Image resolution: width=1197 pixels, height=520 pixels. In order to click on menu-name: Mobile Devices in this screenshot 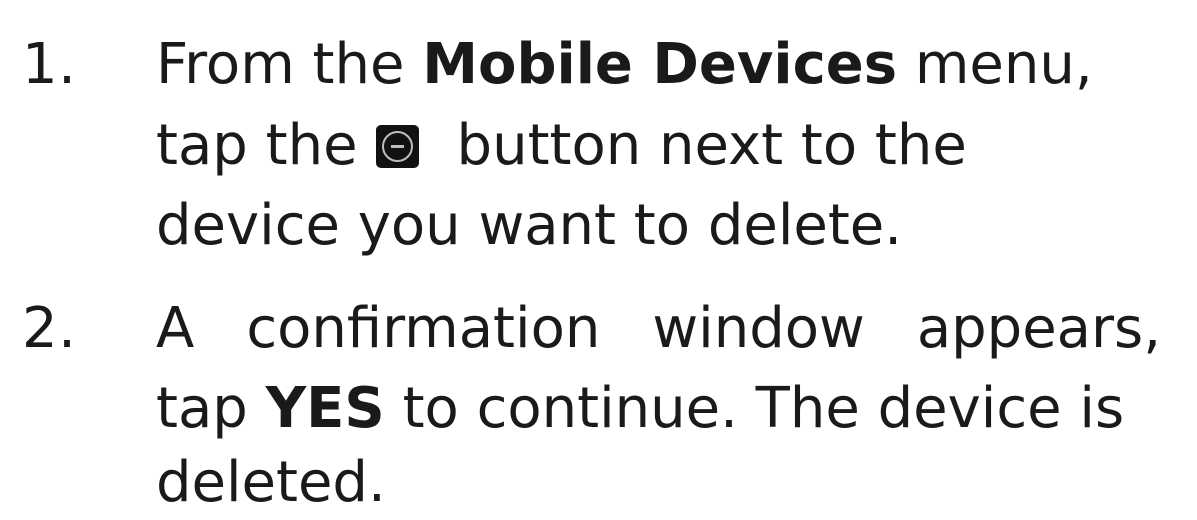, I will do `click(660, 64)`.